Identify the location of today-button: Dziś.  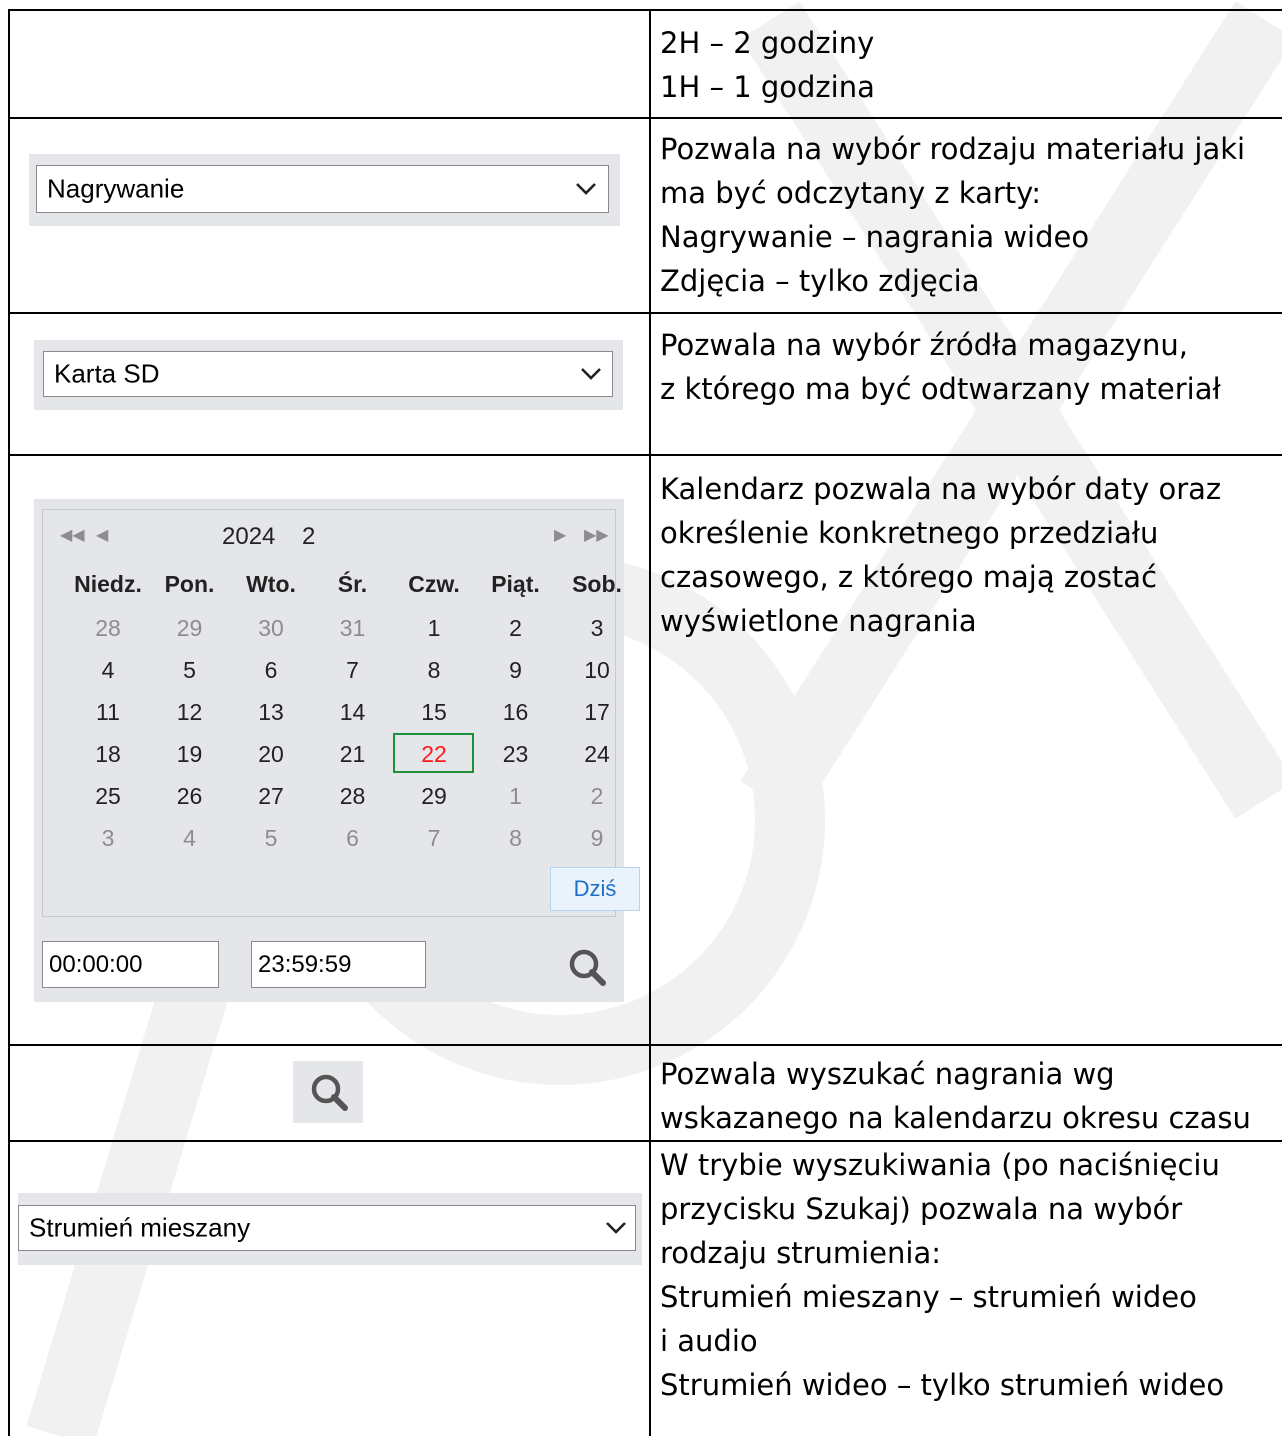
(595, 889).